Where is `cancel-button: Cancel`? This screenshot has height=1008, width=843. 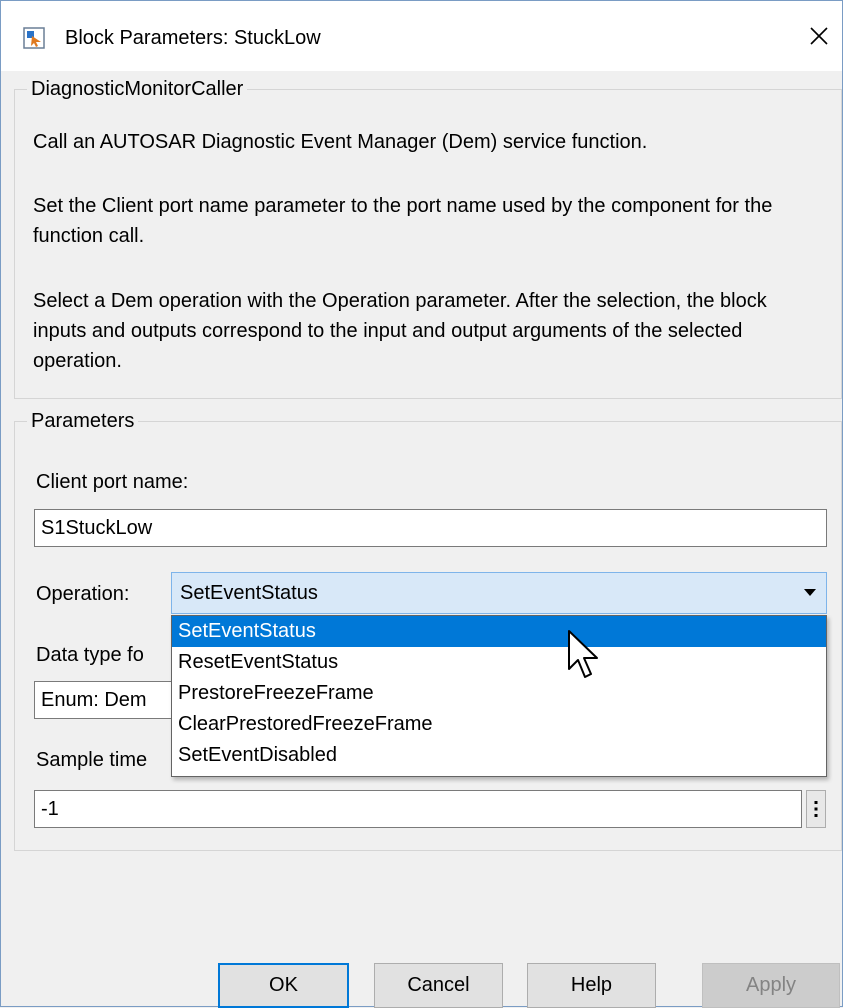 cancel-button: Cancel is located at coordinates (438, 985).